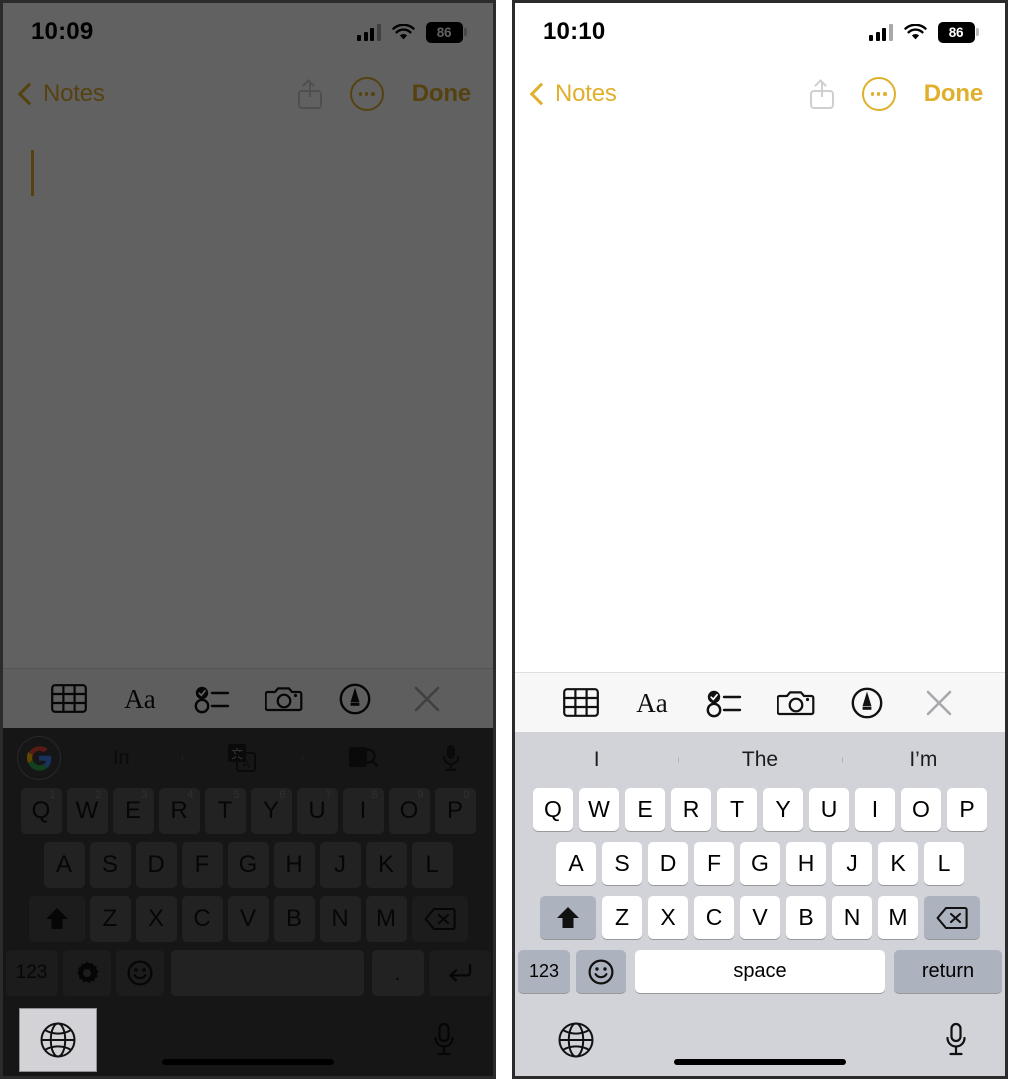 This screenshot has width=1010, height=1079. What do you see at coordinates (202, 919) in the screenshot?
I see `gboard-key: C` at bounding box center [202, 919].